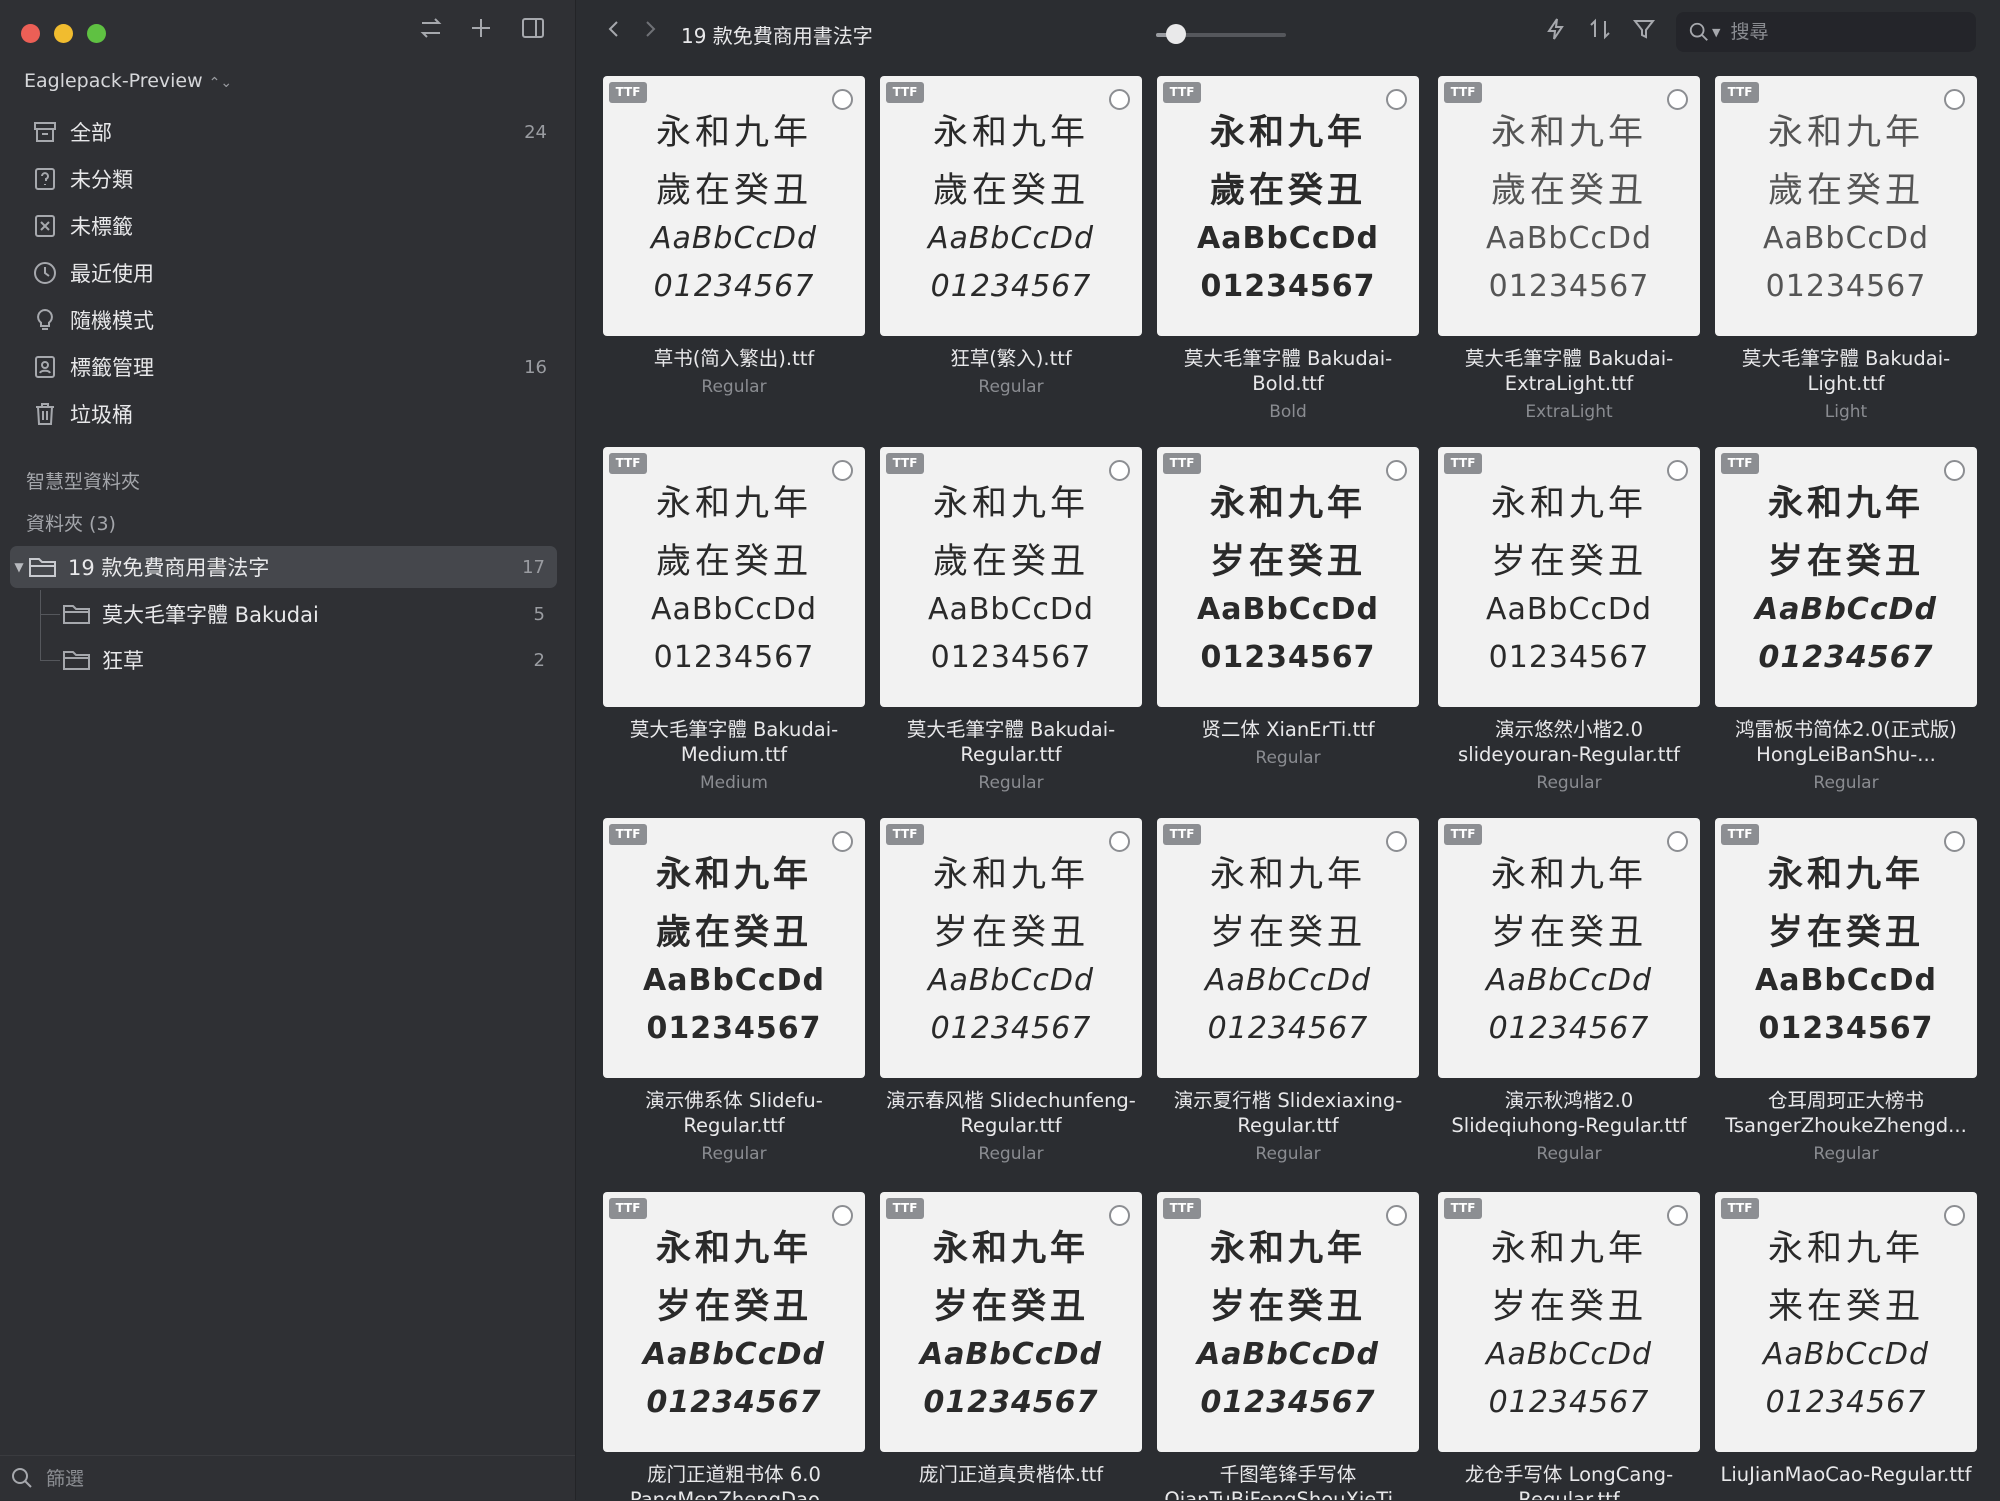 The width and height of the screenshot is (2000, 1501). I want to click on nav-item-recent: 最近使用, so click(289, 273).